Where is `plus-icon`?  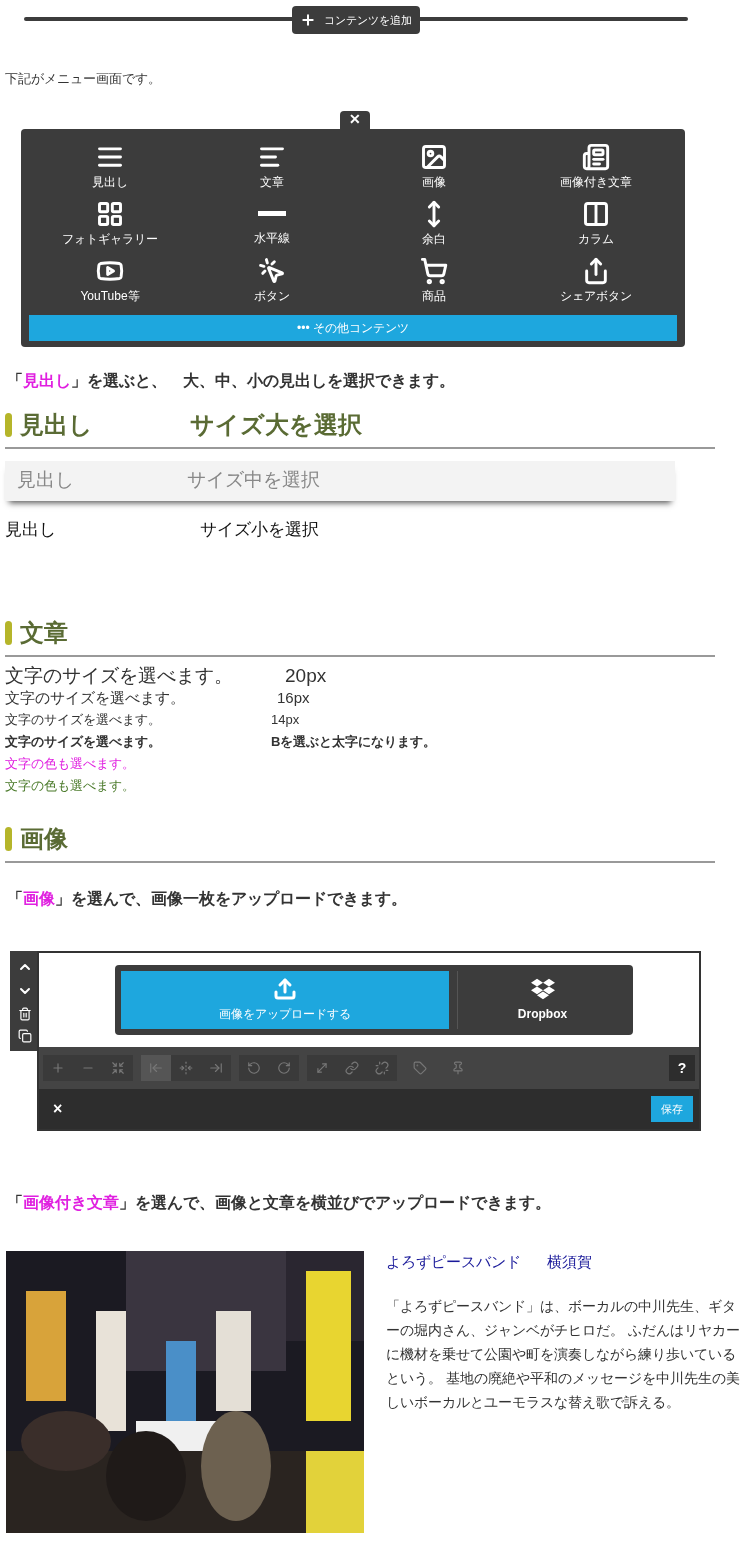
plus-icon is located at coordinates (308, 20).